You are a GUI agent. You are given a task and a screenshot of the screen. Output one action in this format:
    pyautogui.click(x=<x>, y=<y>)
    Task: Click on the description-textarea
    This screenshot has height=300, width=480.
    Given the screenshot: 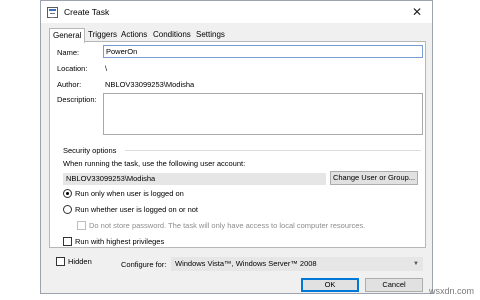 What is the action you would take?
    pyautogui.click(x=263, y=114)
    